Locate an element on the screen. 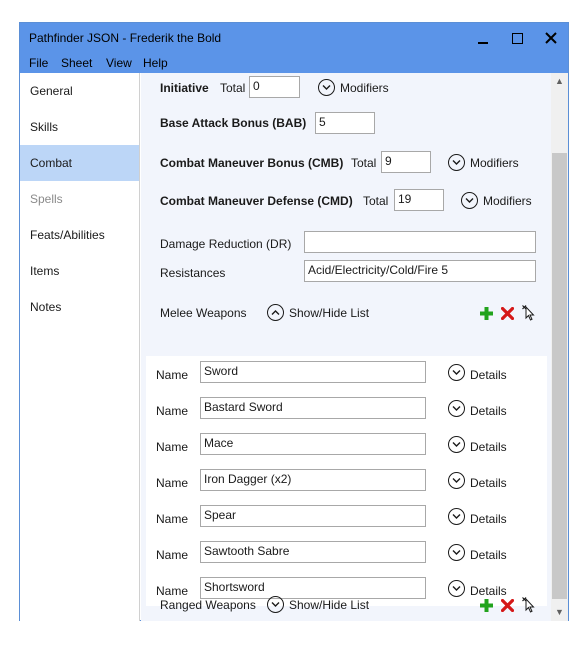 The width and height of the screenshot is (587, 645). cmd-modifiers-toggle is located at coordinates (469, 200).